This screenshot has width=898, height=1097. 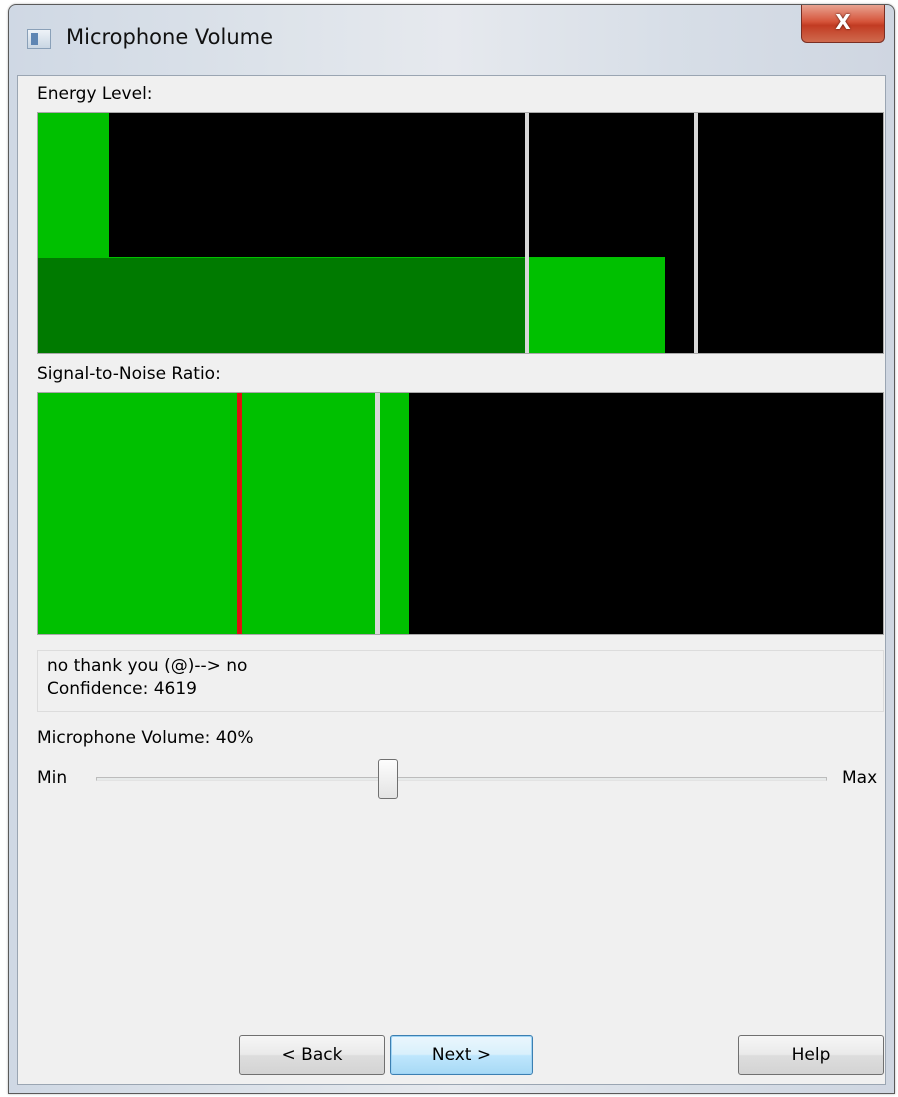 I want to click on recognition-result-box: no thank you (@)--> no Confidence: 4619, so click(x=460, y=681).